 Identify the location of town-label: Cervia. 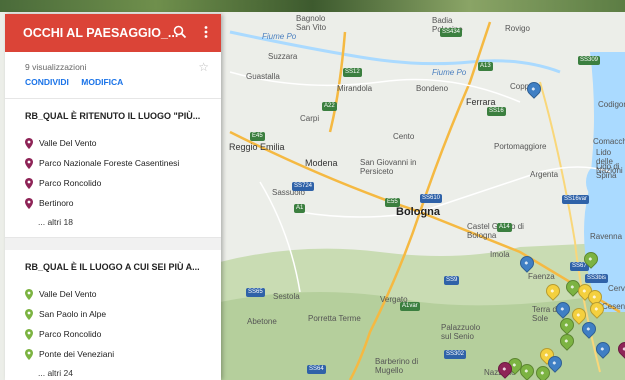
(616, 288).